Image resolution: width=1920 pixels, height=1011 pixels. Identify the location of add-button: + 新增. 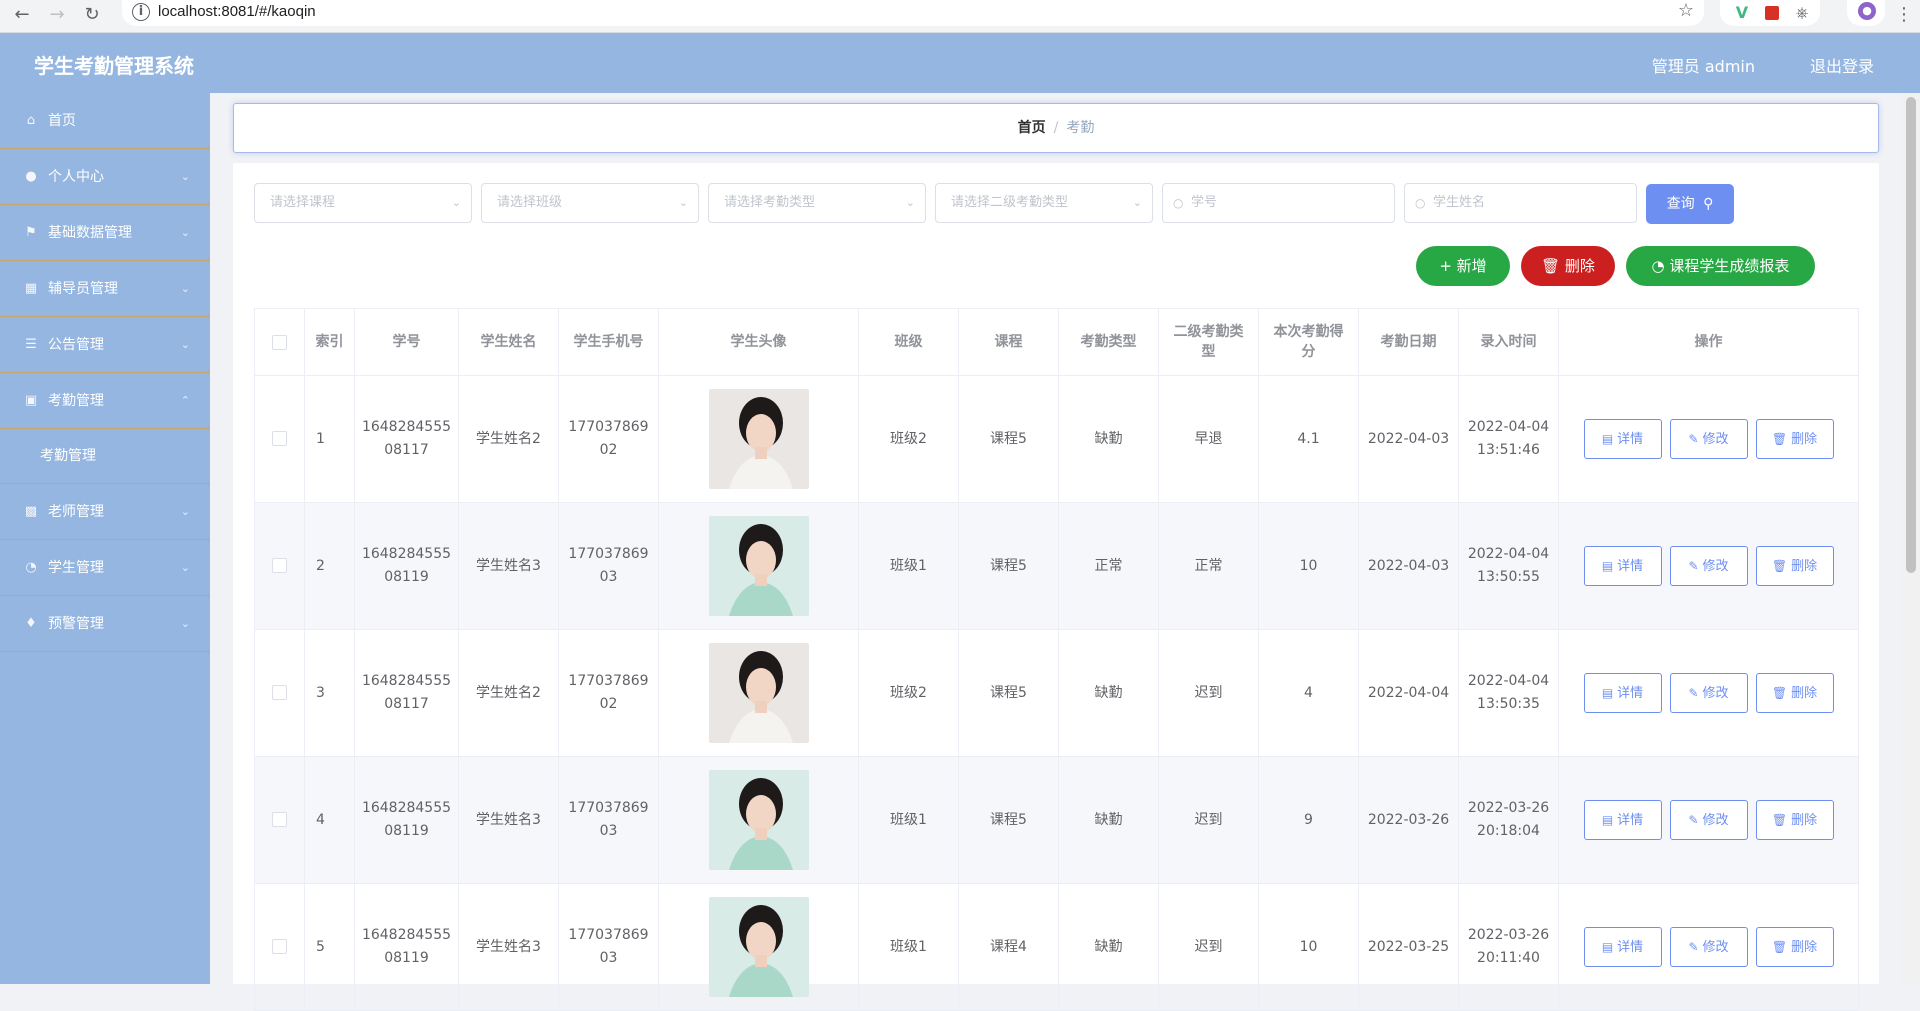
(1463, 266).